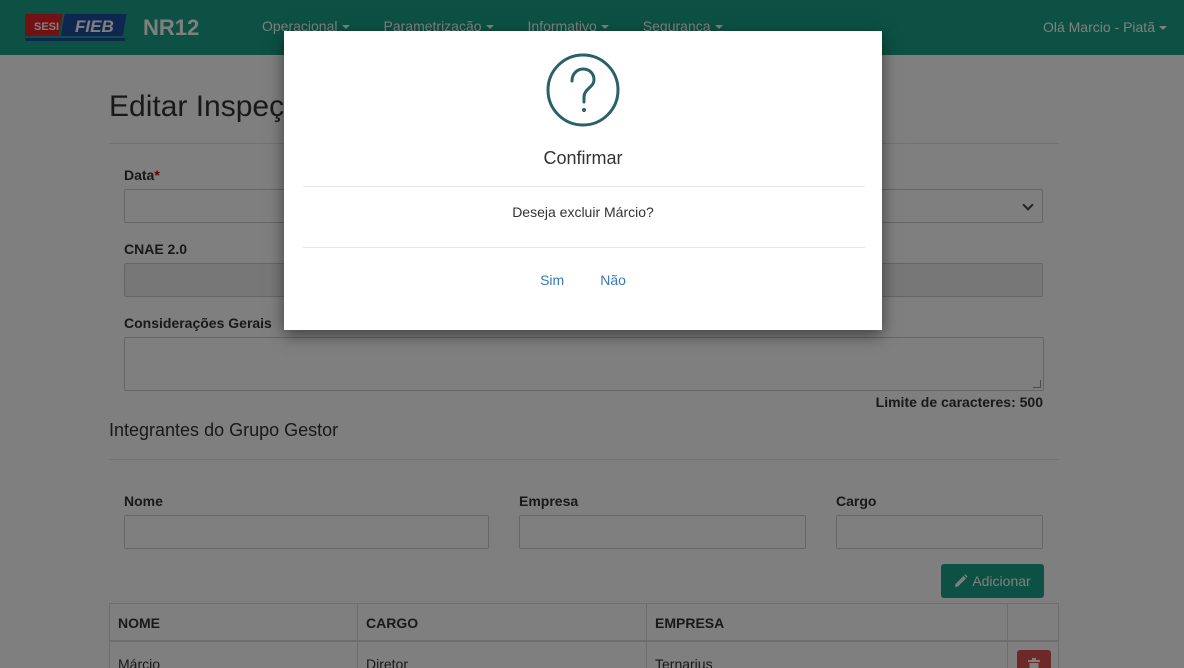  I want to click on confirm-yes-button: Sim, so click(552, 280).